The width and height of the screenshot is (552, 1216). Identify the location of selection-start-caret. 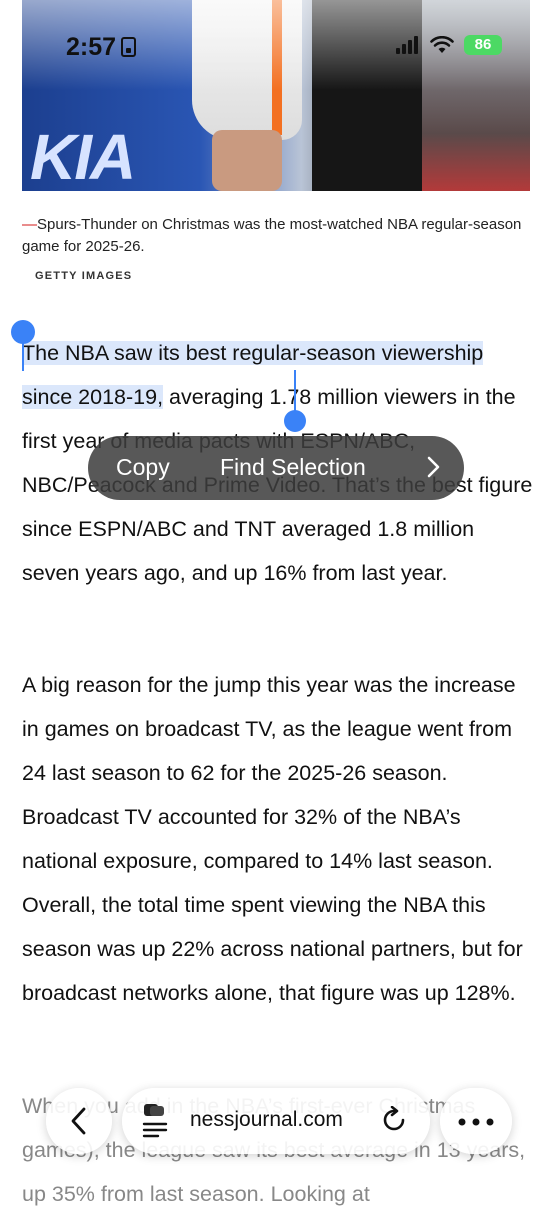
(23, 355).